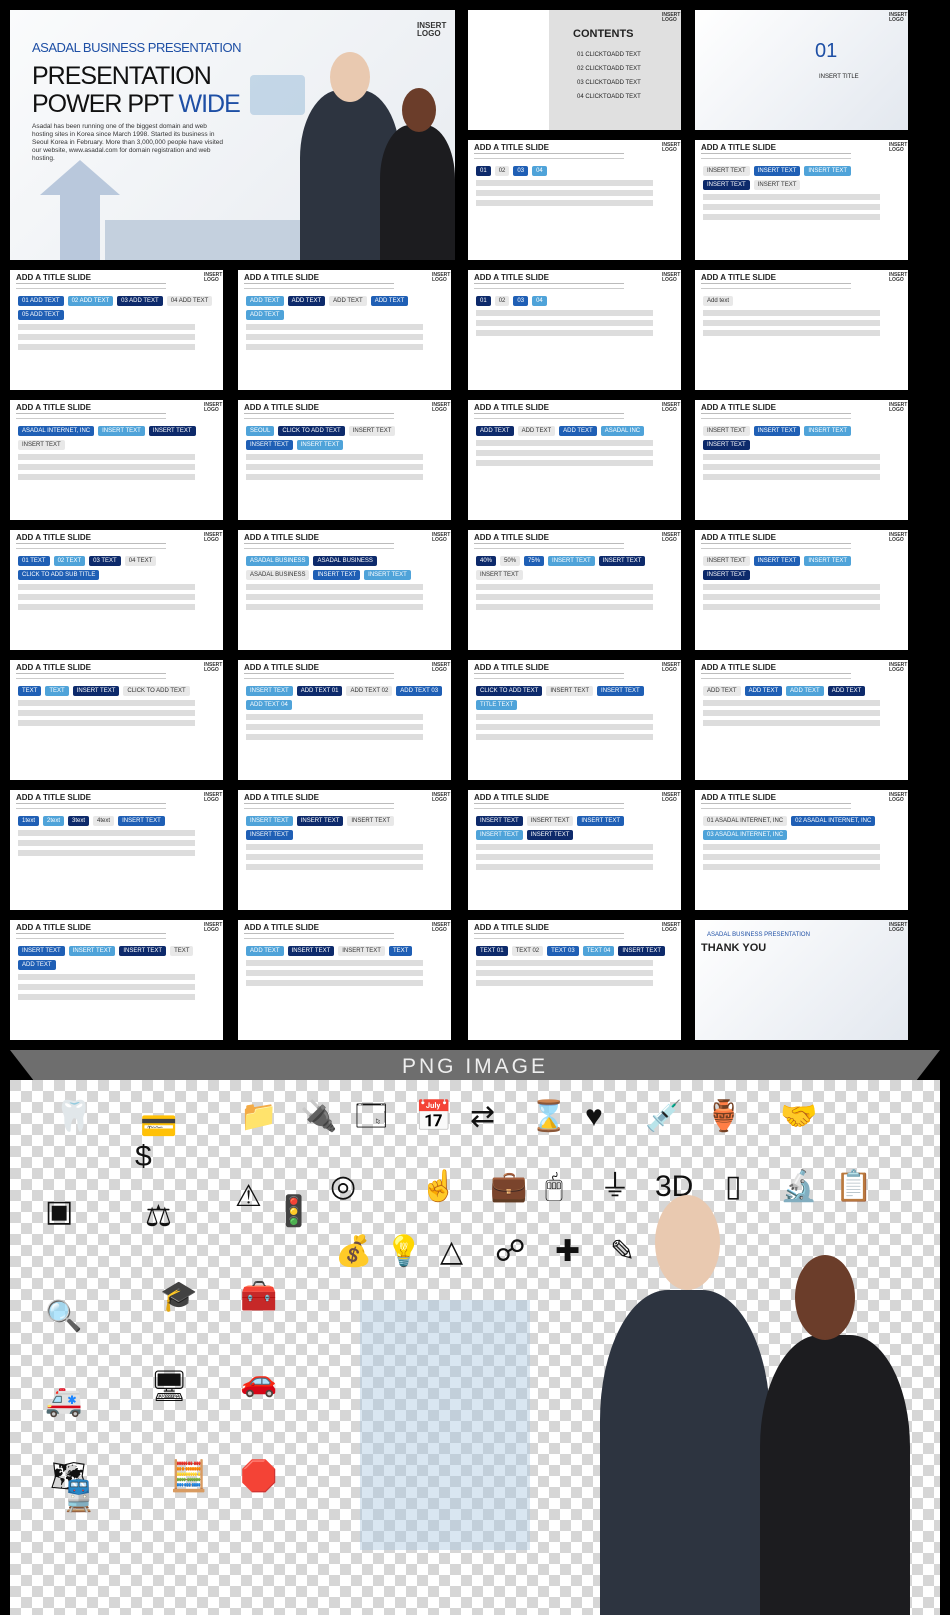  What do you see at coordinates (259, 1296) in the screenshot?
I see `toolbox-icon: 🧰` at bounding box center [259, 1296].